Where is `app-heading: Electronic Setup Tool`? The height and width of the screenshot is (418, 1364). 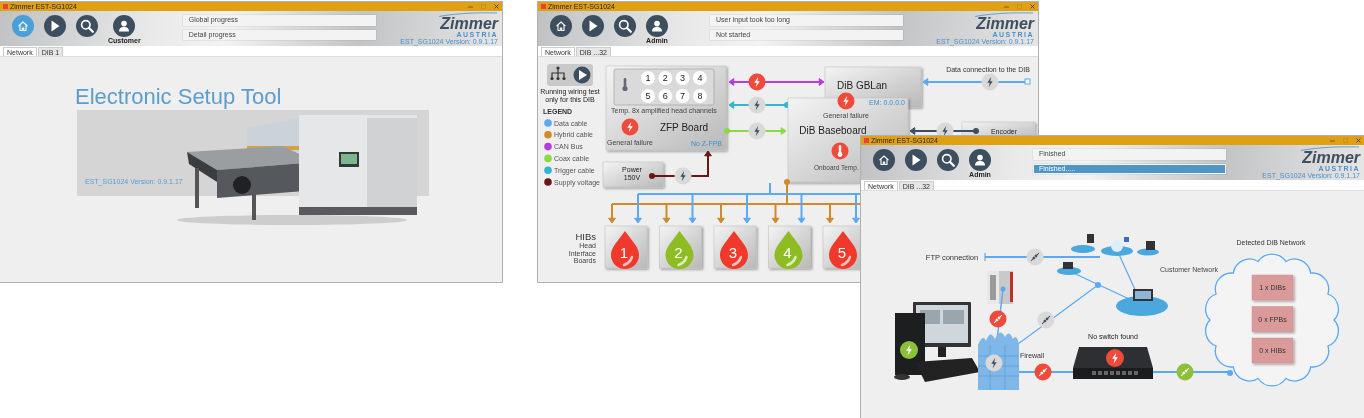 app-heading: Electronic Setup Tool is located at coordinates (179, 97).